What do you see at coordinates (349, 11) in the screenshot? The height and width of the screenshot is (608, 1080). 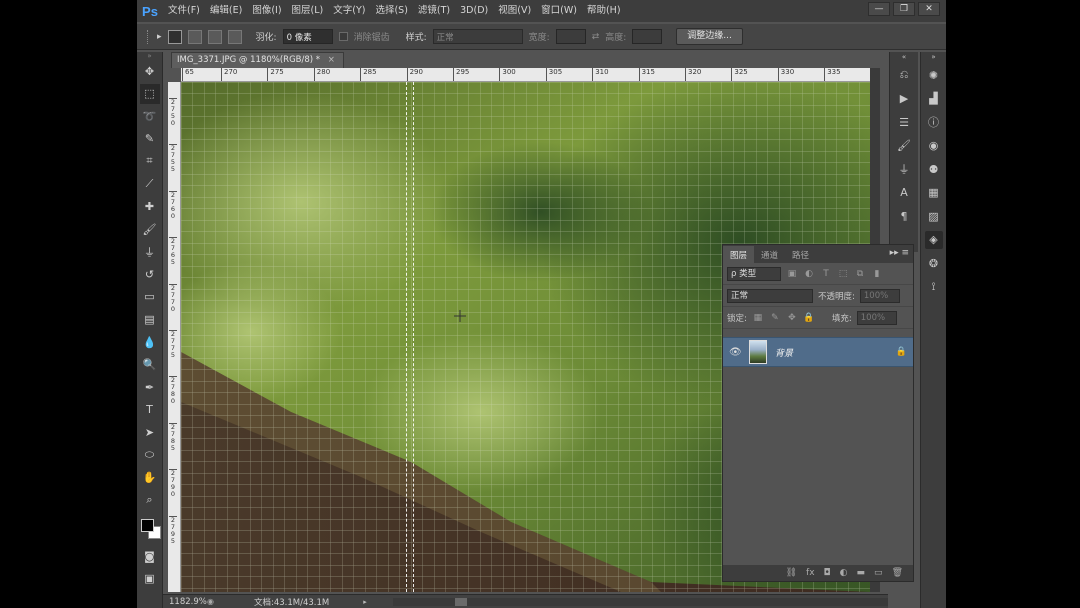 I see `menu-type: 文字(Y)` at bounding box center [349, 11].